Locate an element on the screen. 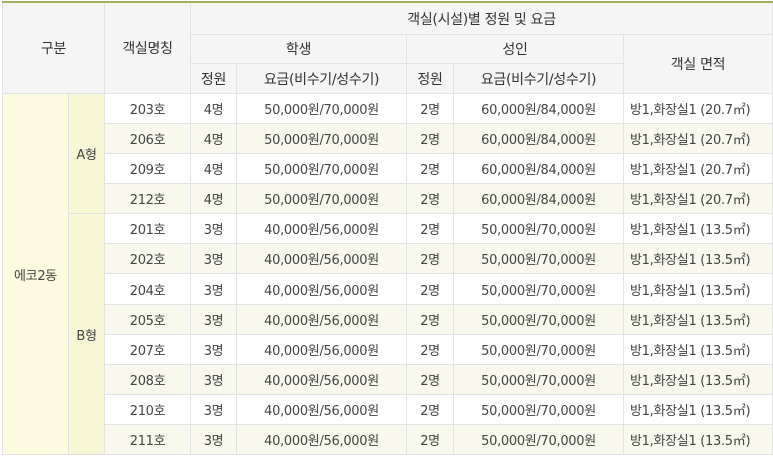 The width and height of the screenshot is (773, 457). room-number-cell: 208호 is located at coordinates (148, 379).